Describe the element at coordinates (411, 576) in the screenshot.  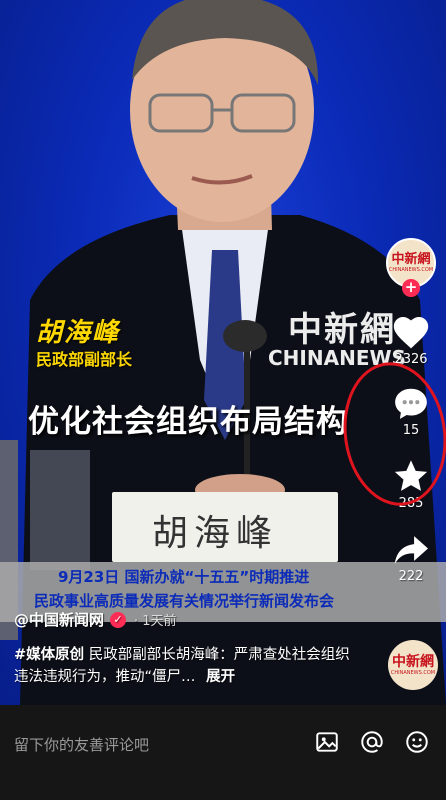
I see `share-count: 222` at that location.